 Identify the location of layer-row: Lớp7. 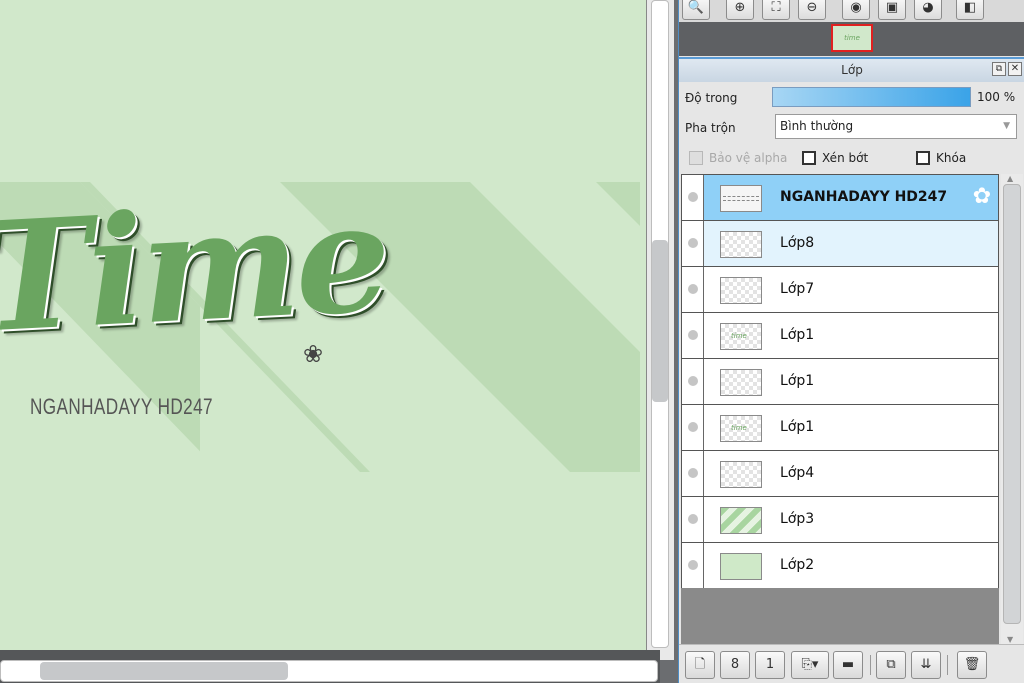
(840, 290).